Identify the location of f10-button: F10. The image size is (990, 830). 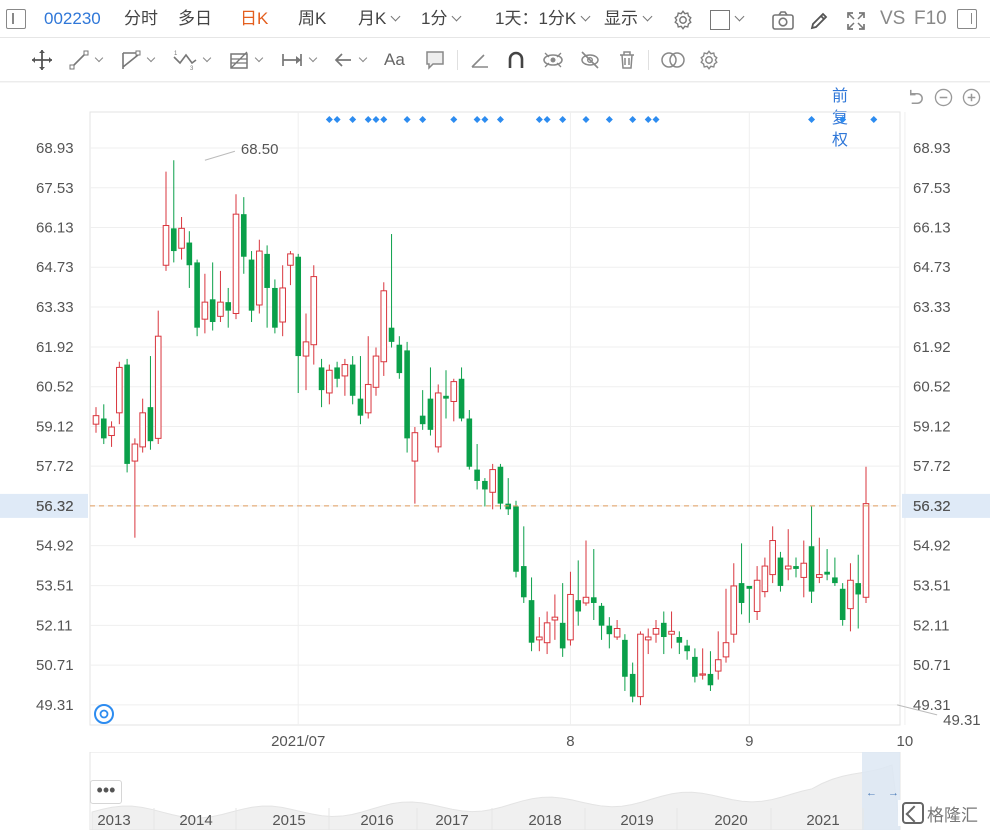
(930, 19).